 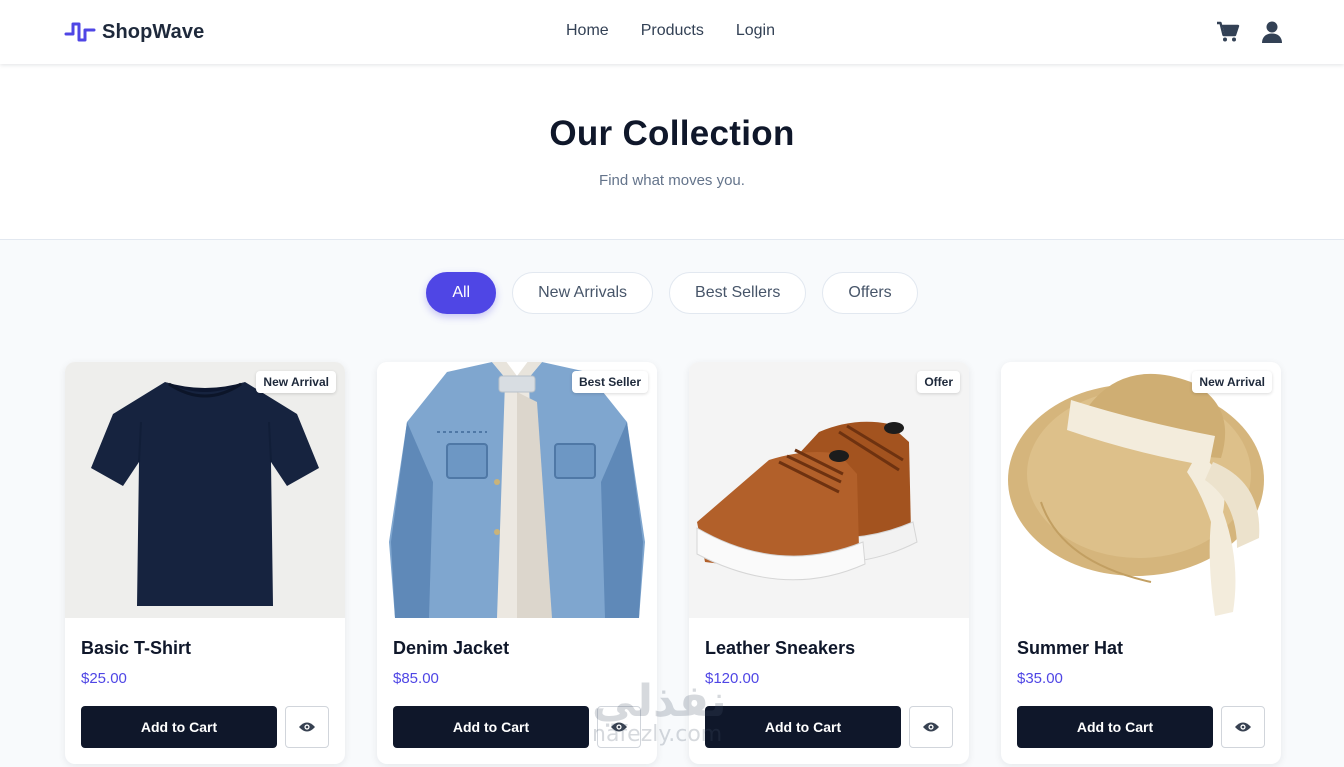 I want to click on nav-login-link: Login, so click(x=755, y=31).